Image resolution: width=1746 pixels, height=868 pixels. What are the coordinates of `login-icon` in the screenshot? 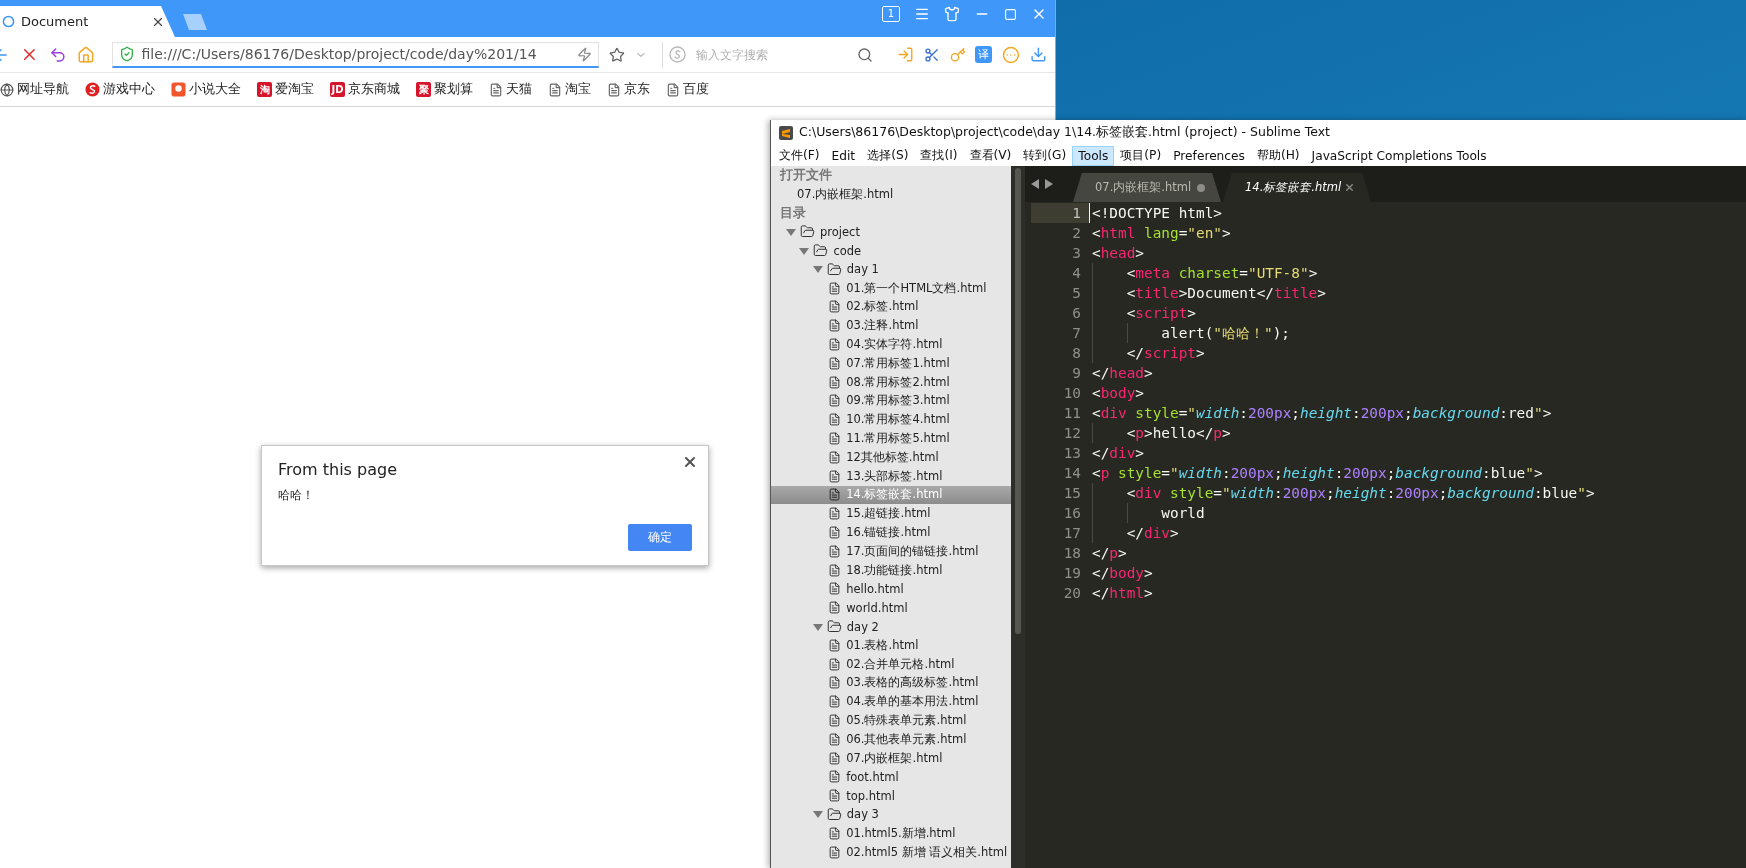 It's located at (905, 54).